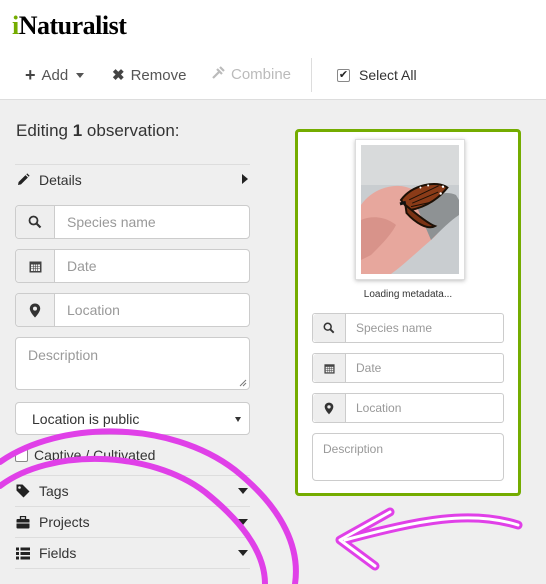 The image size is (546, 584). I want to click on captive-label: Captive / Cultivated, so click(95, 455).